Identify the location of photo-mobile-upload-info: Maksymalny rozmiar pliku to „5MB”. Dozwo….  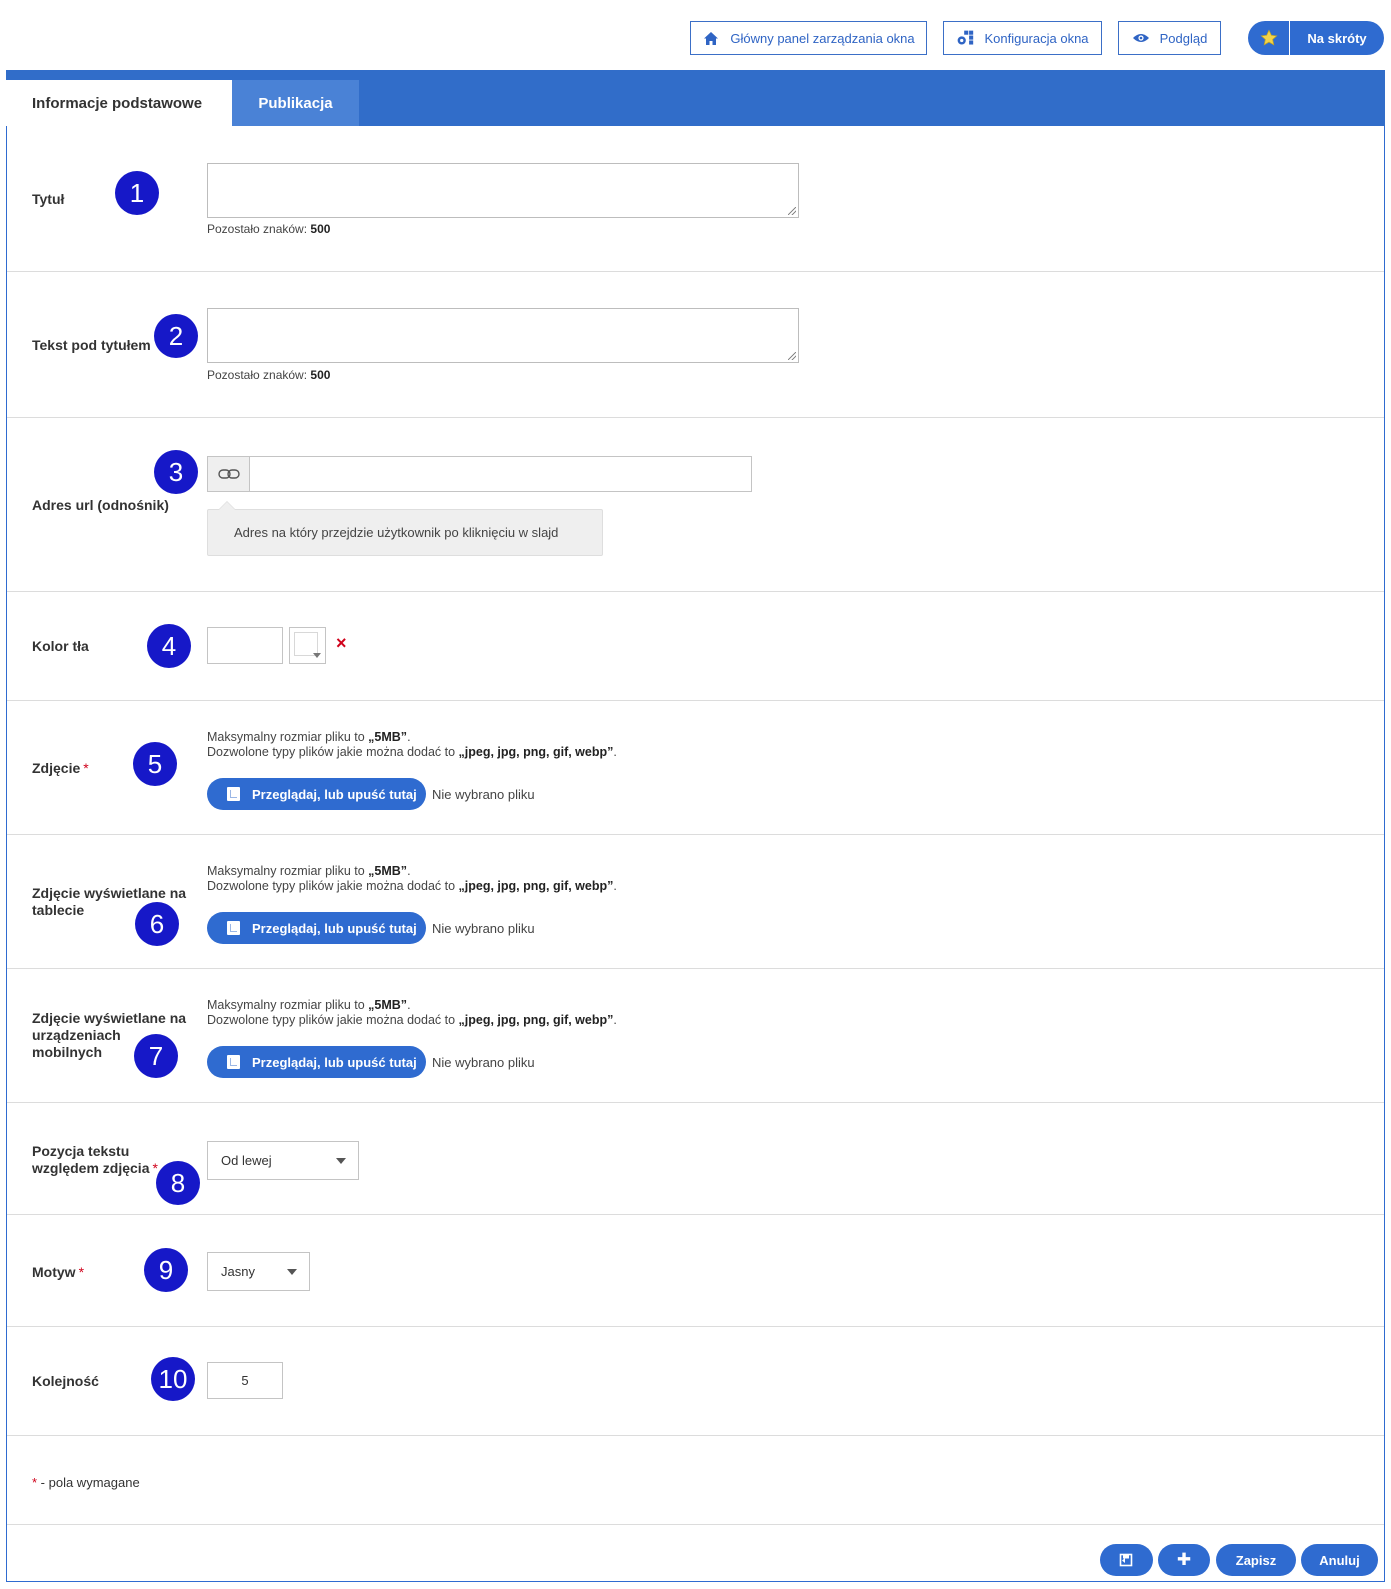
(412, 1012).